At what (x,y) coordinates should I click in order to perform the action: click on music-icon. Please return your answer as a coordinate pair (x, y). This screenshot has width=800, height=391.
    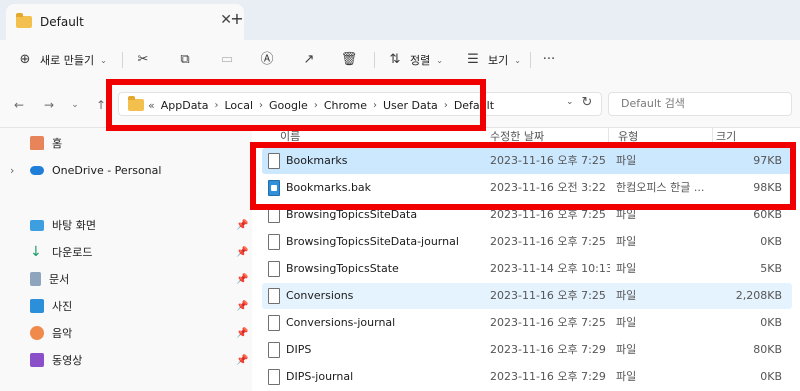
    Looking at the image, I should click on (37, 333).